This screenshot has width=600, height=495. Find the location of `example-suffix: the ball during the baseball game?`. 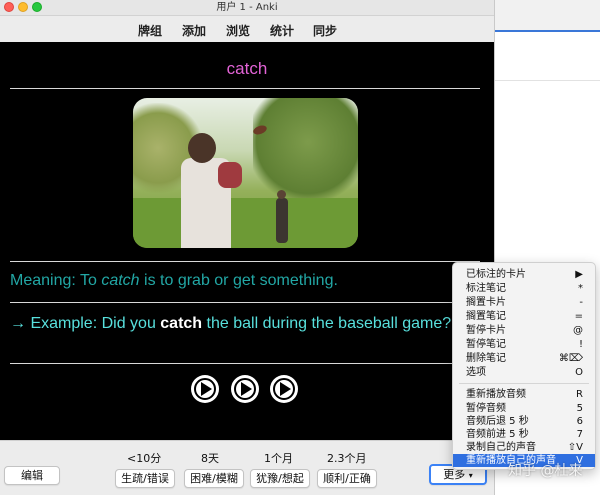

example-suffix: the ball during the baseball game? is located at coordinates (327, 323).